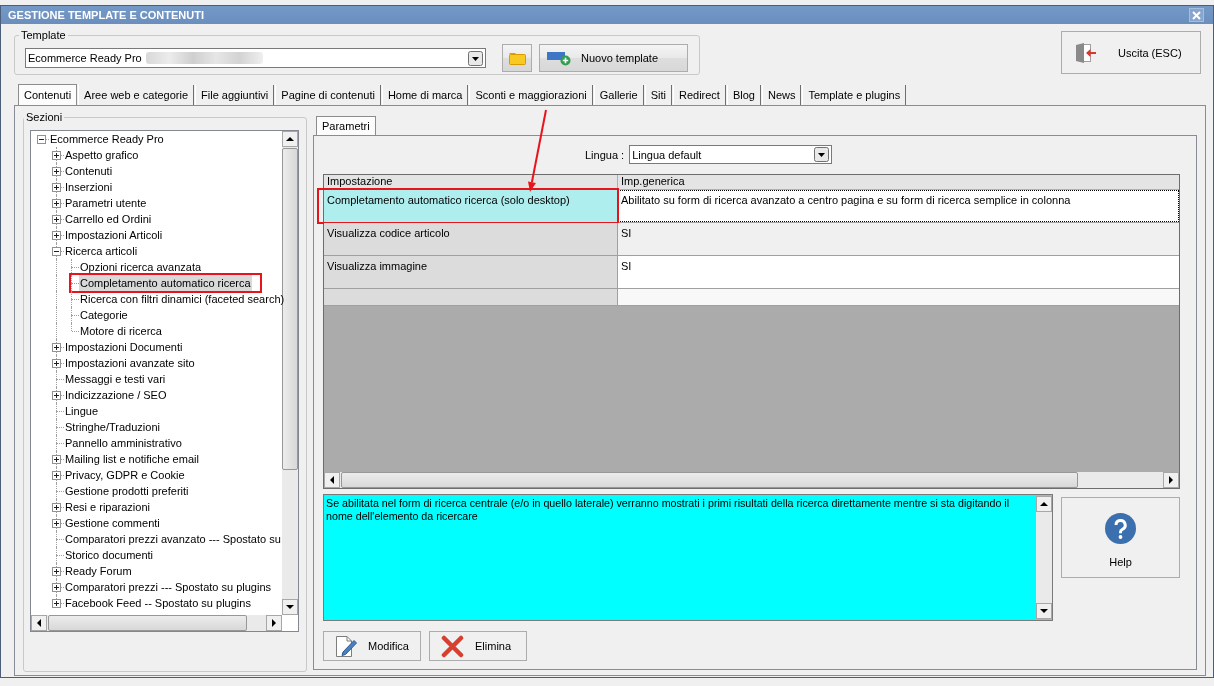  What do you see at coordinates (731, 154) in the screenshot?
I see `language-dropdown: Lingua default` at bounding box center [731, 154].